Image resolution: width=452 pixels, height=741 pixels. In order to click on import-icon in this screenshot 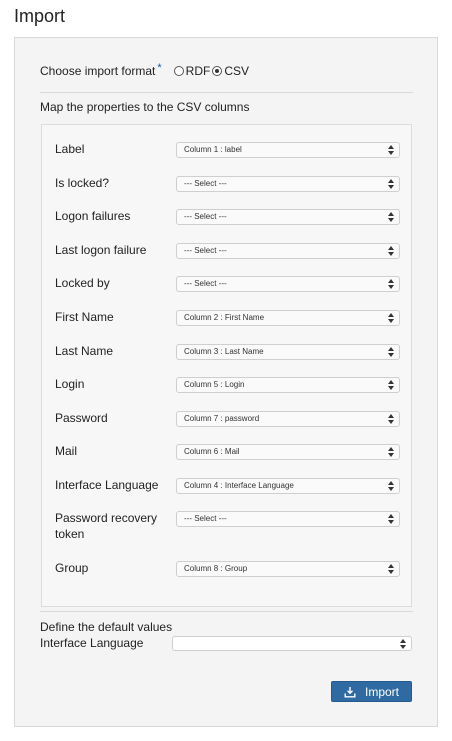, I will do `click(350, 691)`.